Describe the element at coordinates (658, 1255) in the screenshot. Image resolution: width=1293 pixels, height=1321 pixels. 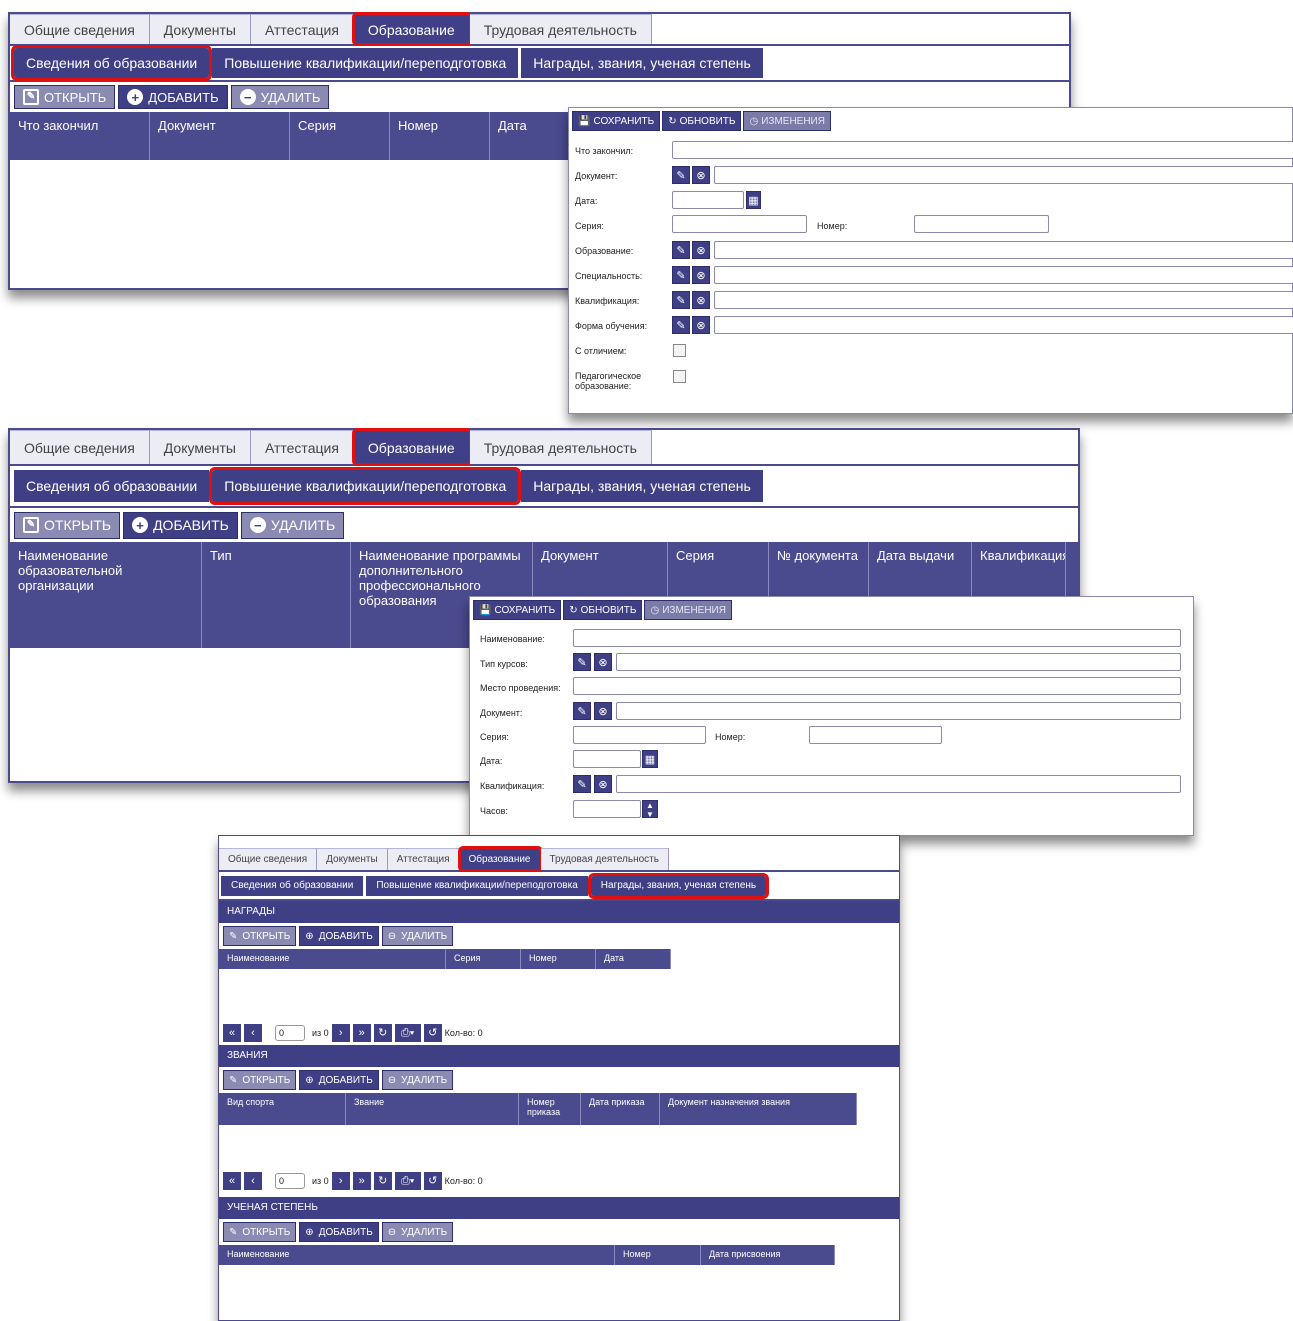
I see `degree-col-number: Номер` at that location.